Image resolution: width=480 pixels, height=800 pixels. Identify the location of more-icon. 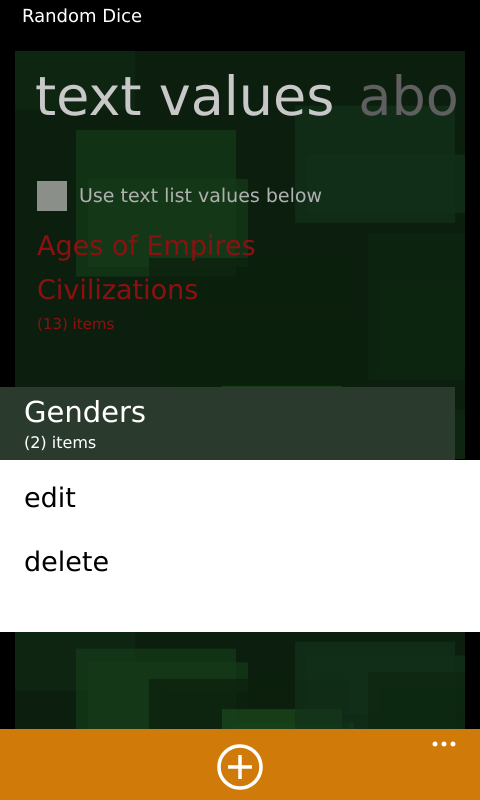
(444, 744).